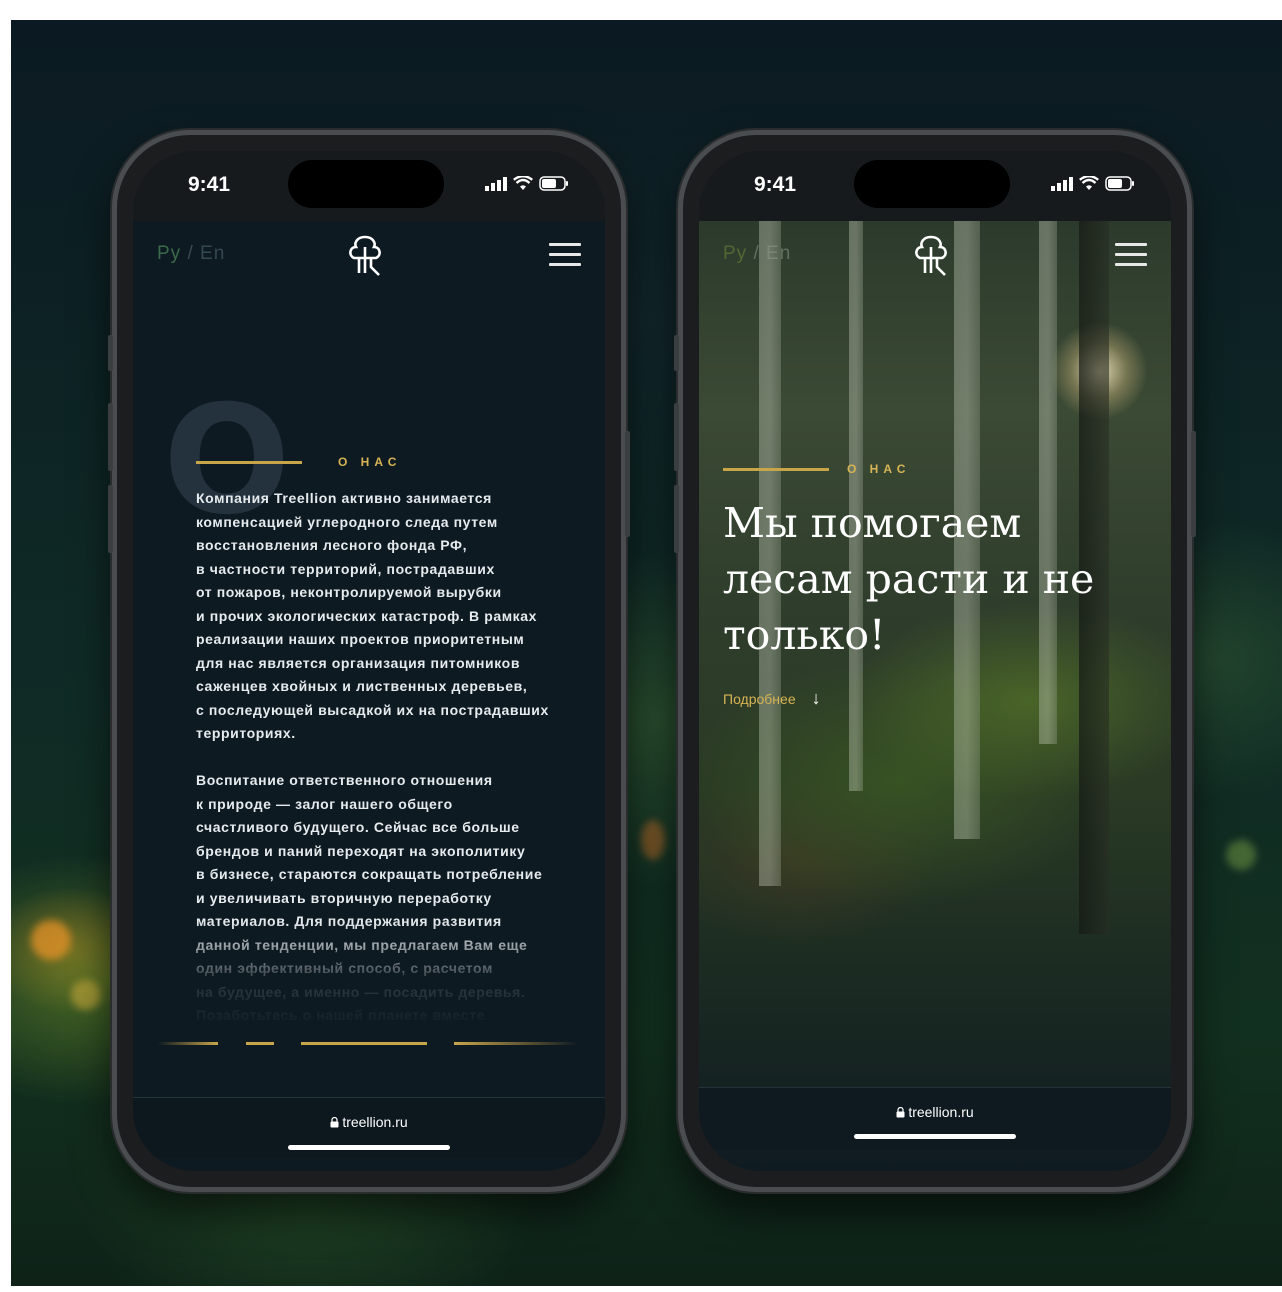 The image size is (1282, 1292). I want to click on more-link: Подробнее ↓, so click(772, 698).